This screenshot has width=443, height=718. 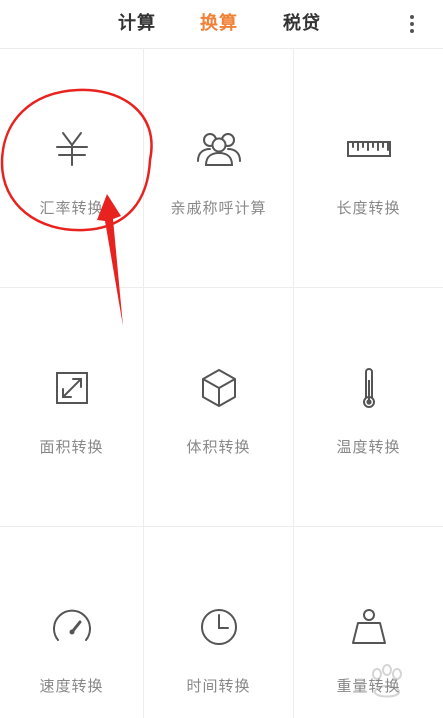 What do you see at coordinates (368, 388) in the screenshot?
I see `thermometer-icon` at bounding box center [368, 388].